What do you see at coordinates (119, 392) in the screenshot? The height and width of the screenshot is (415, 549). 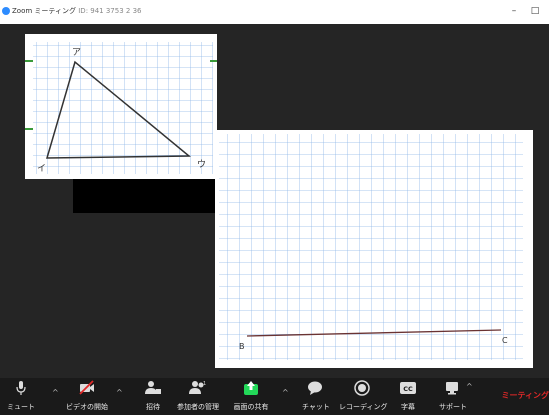 I see `video-options-caret: ^` at bounding box center [119, 392].